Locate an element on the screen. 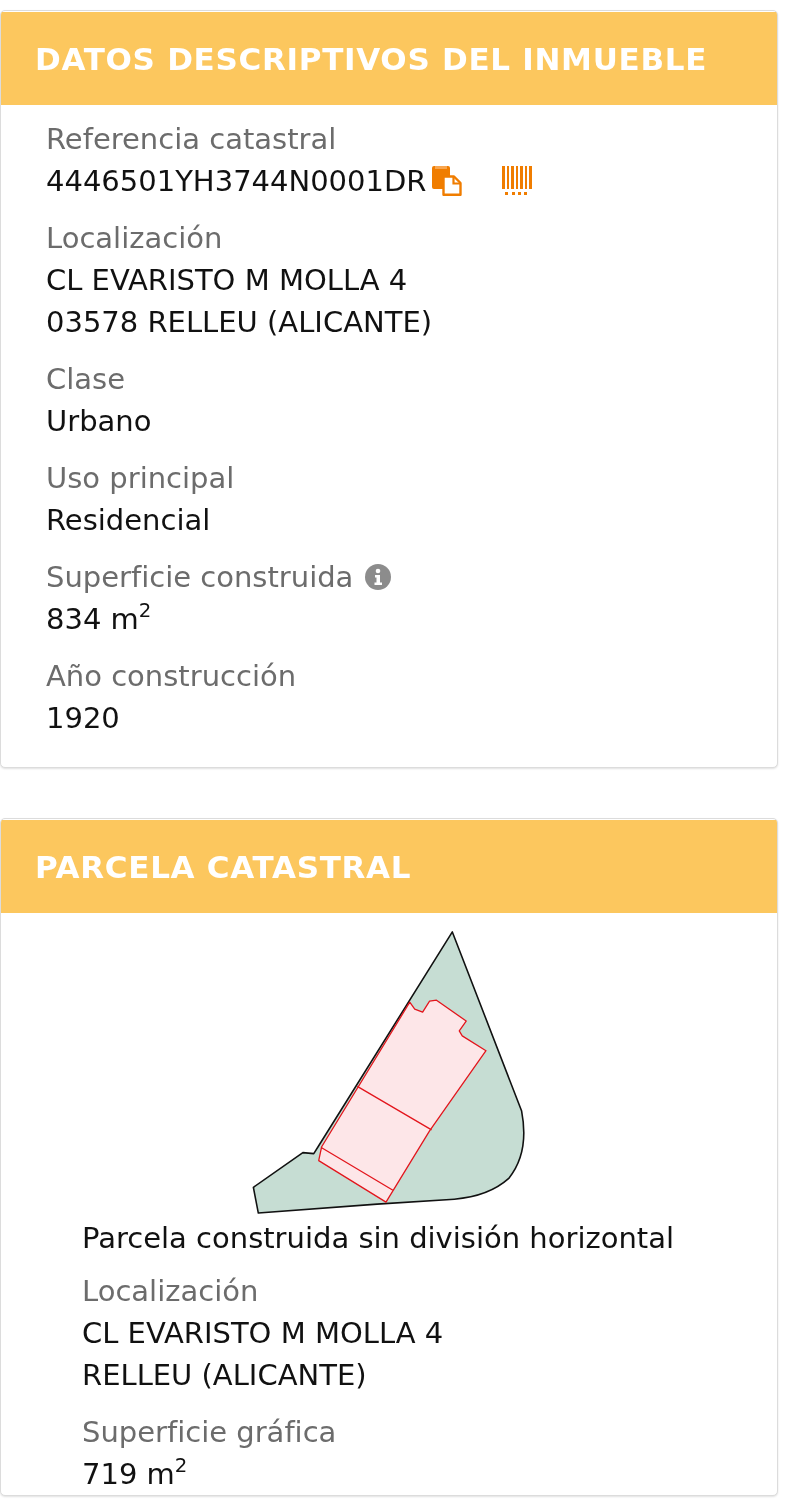 This screenshot has height=1500, width=785. field-label: Clase is located at coordinates (86, 379).